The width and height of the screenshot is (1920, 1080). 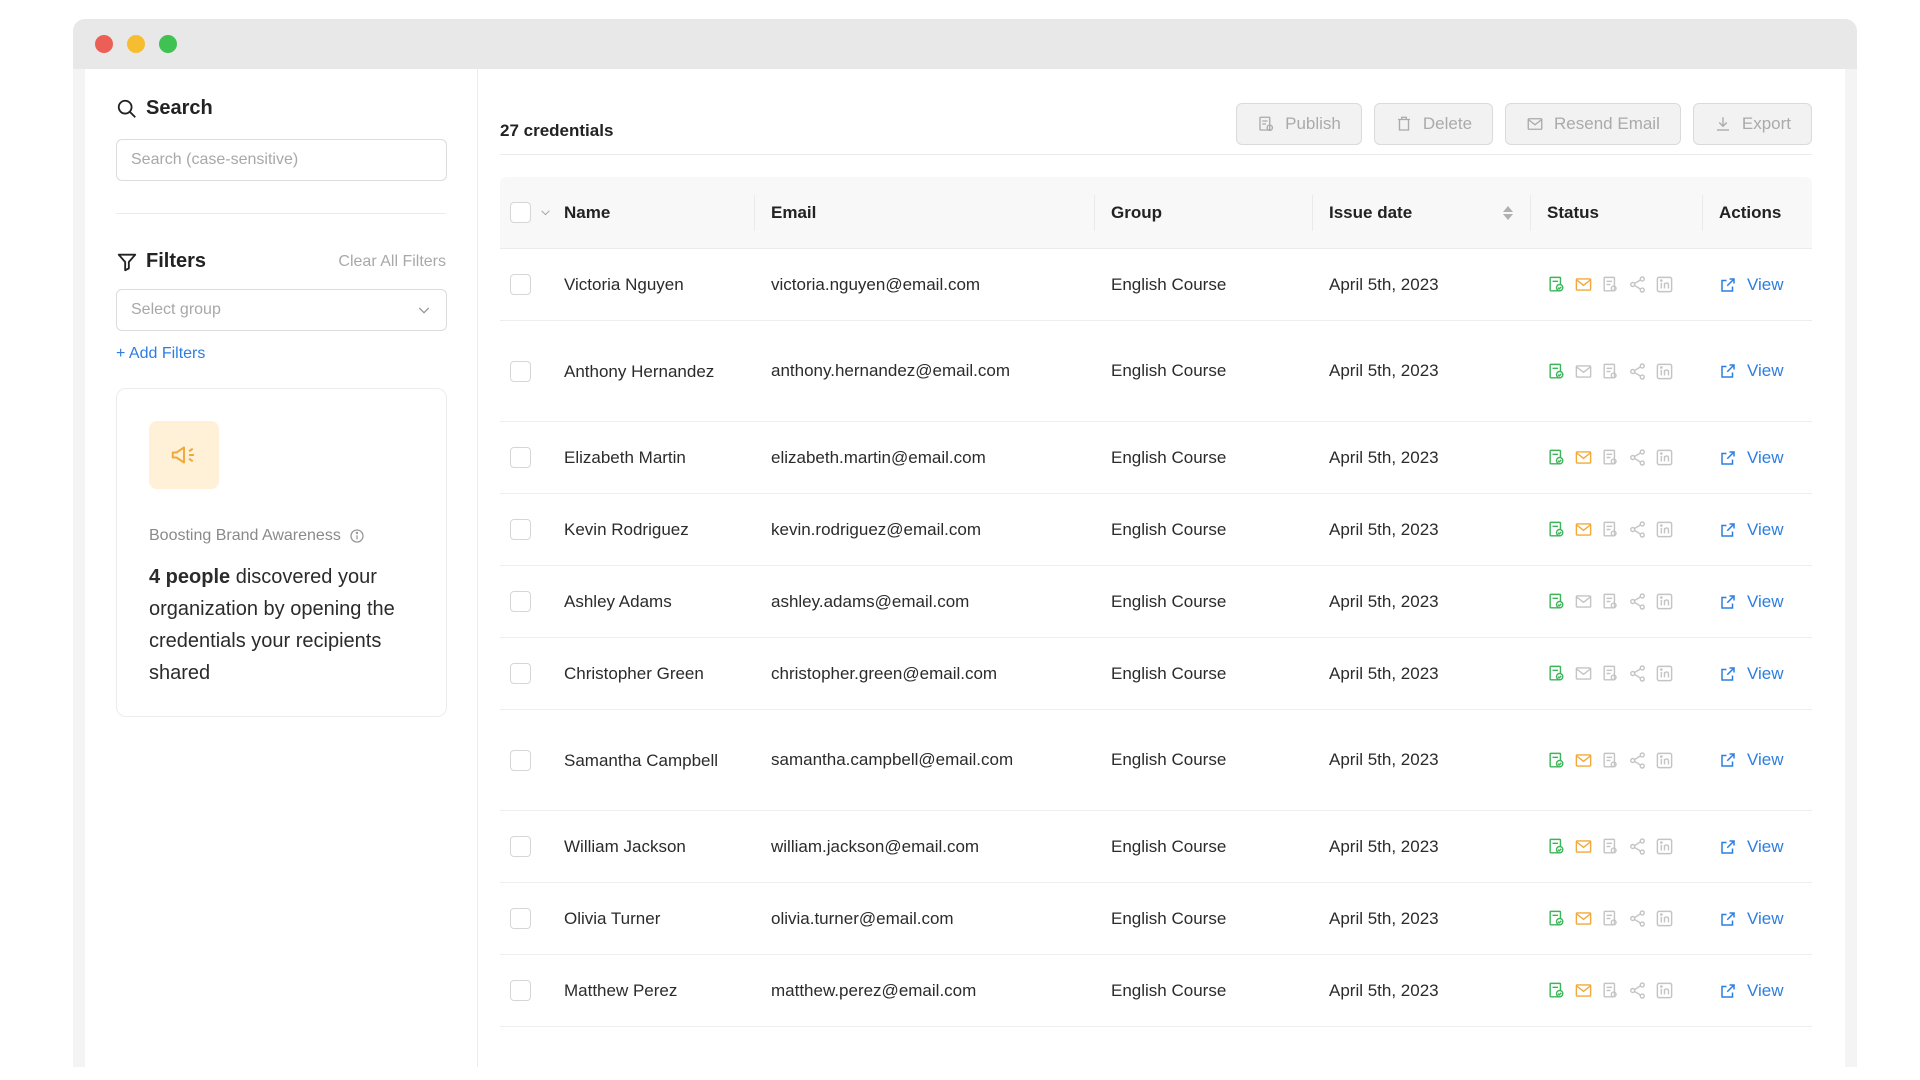 I want to click on clear-all-filters-link: Clear All Filters, so click(x=392, y=262).